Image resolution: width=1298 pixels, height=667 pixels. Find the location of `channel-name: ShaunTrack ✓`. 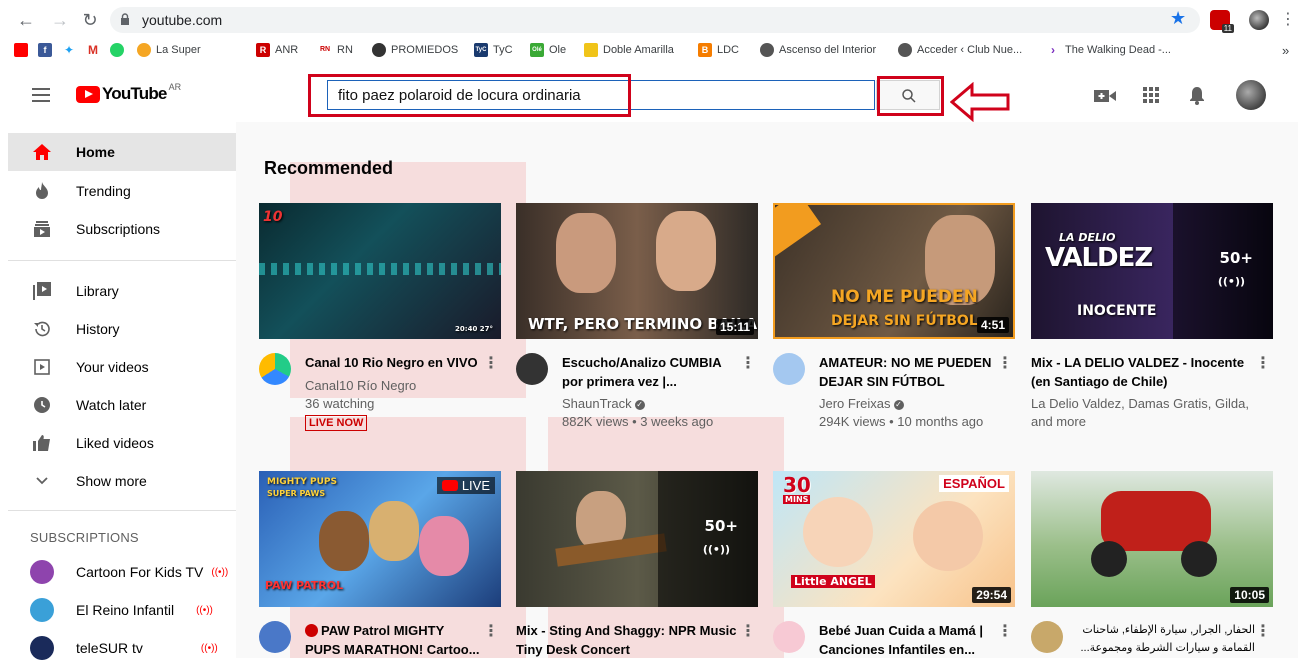

channel-name: ShaunTrack ✓ is located at coordinates (603, 404).